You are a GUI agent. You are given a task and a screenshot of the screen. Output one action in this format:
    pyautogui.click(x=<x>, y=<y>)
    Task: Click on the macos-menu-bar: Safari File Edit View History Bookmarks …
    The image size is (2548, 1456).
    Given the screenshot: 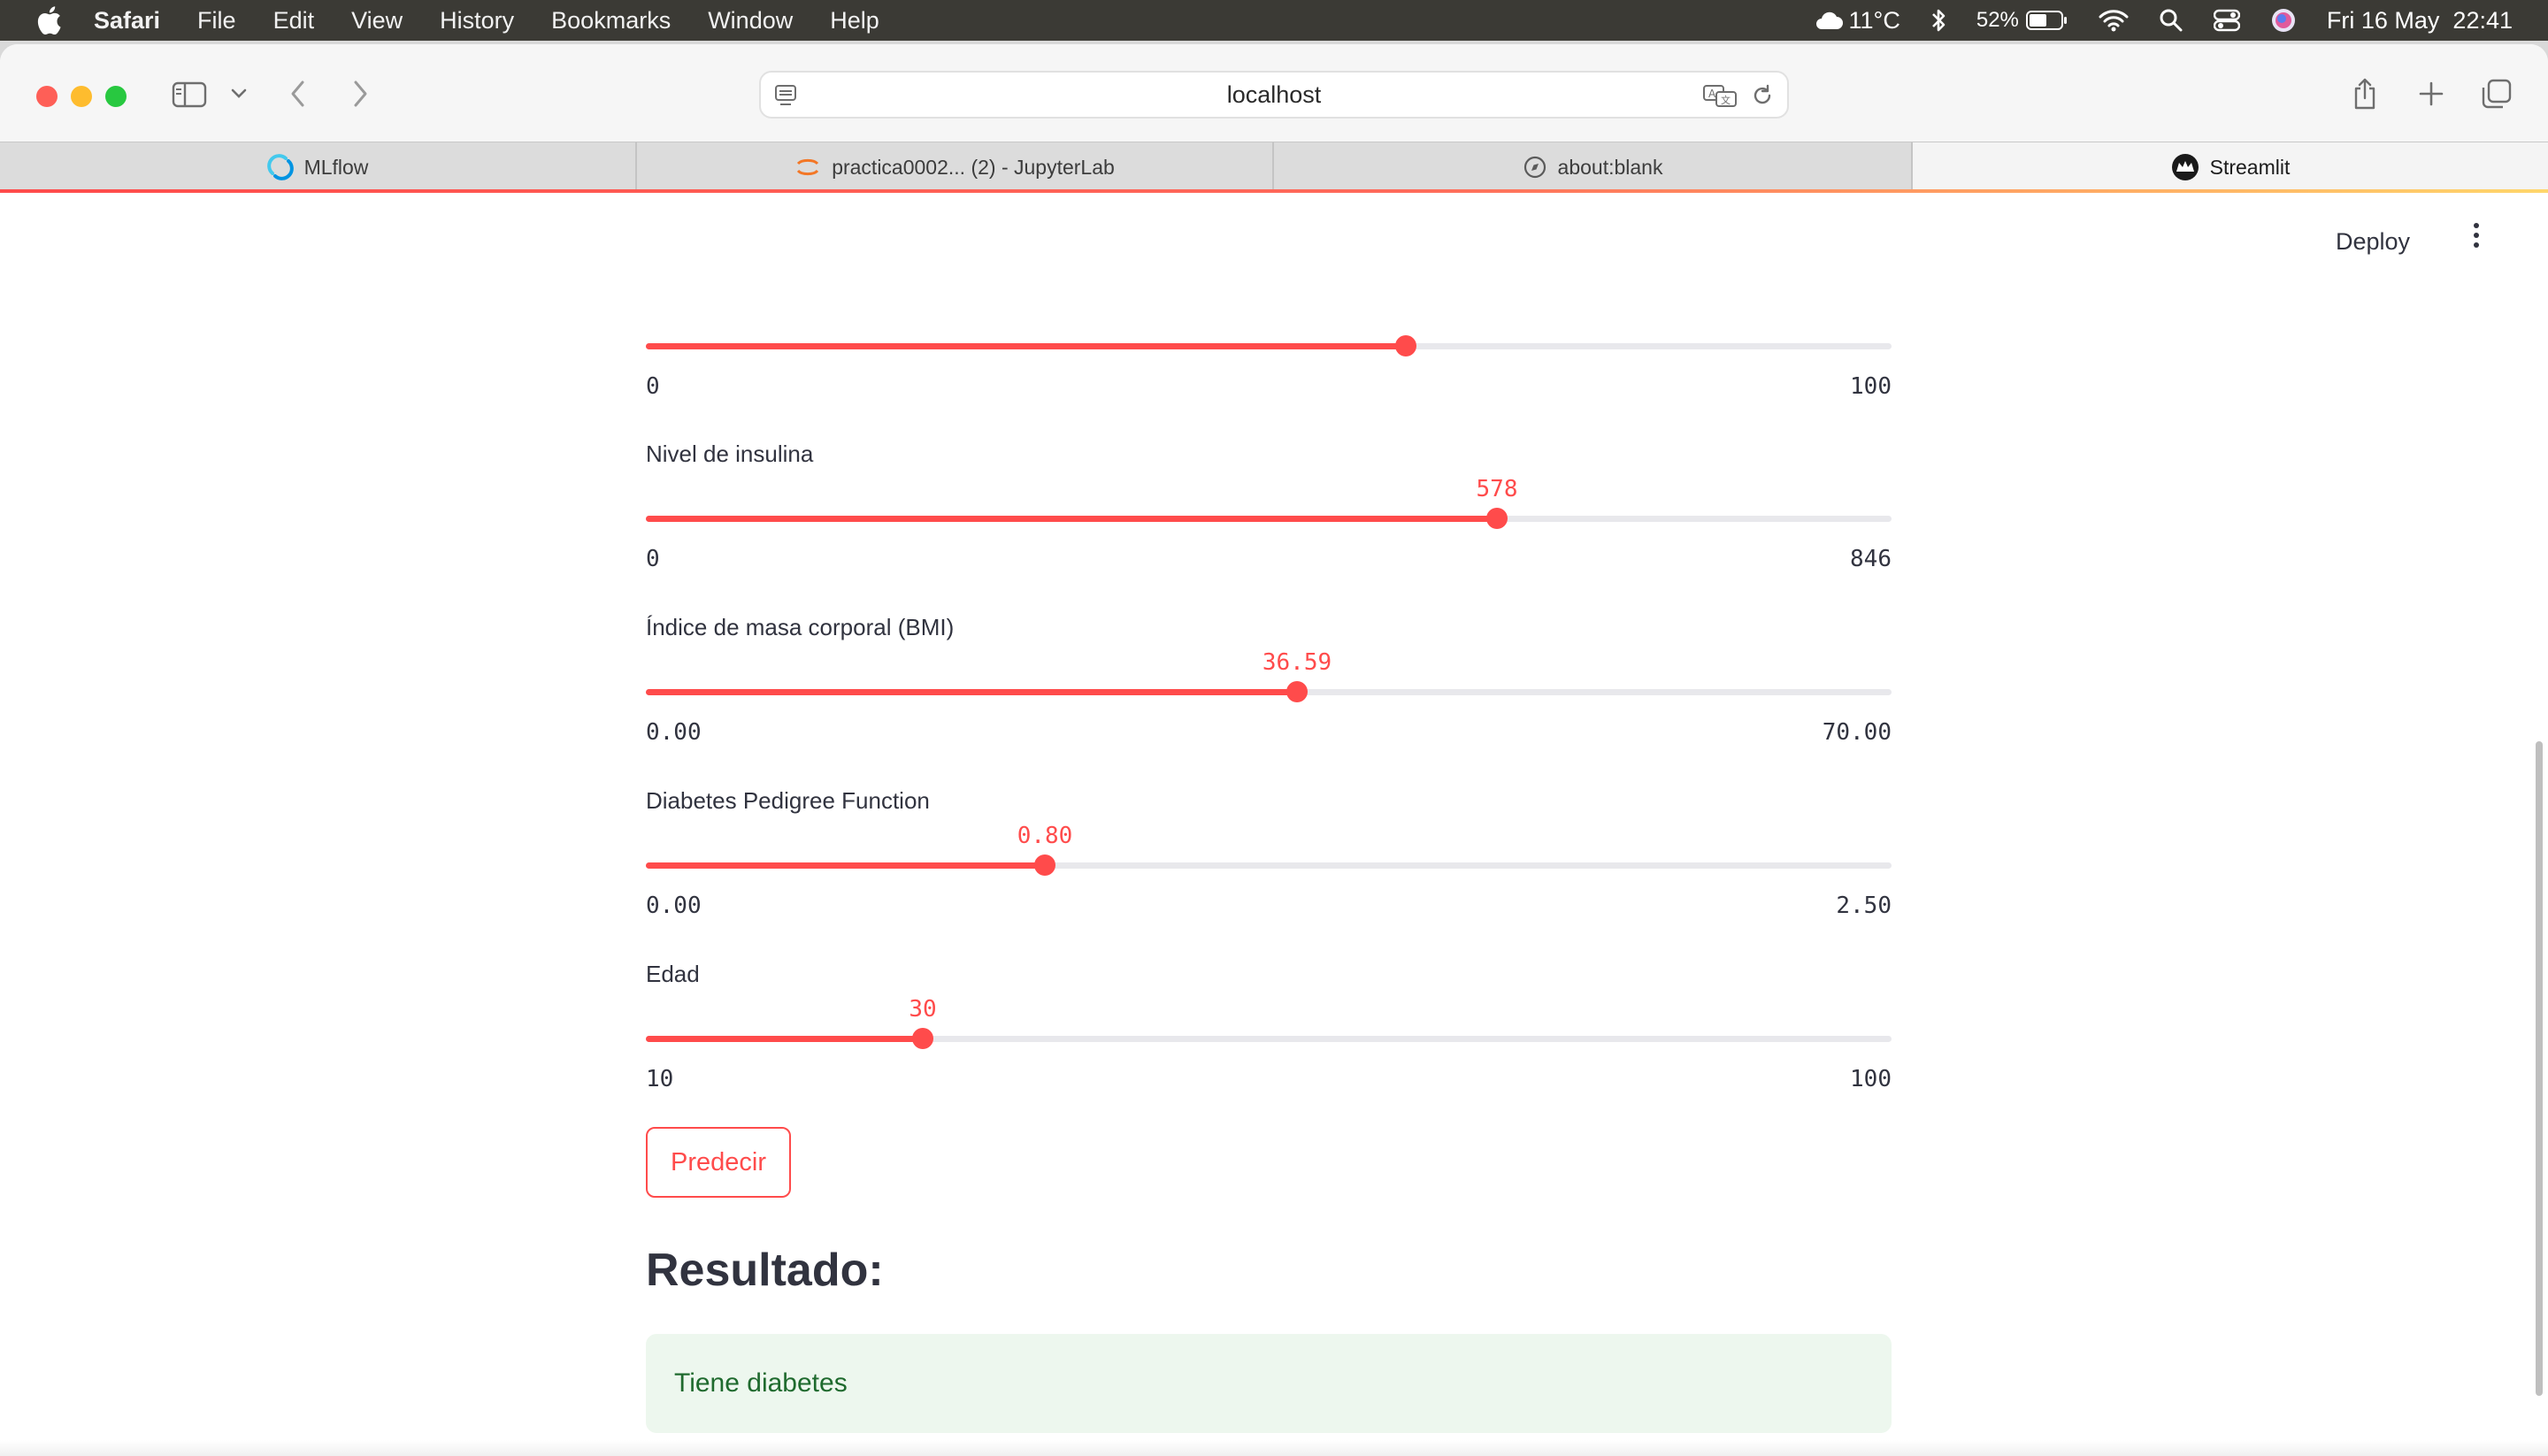 What is the action you would take?
    pyautogui.click(x=1274, y=20)
    